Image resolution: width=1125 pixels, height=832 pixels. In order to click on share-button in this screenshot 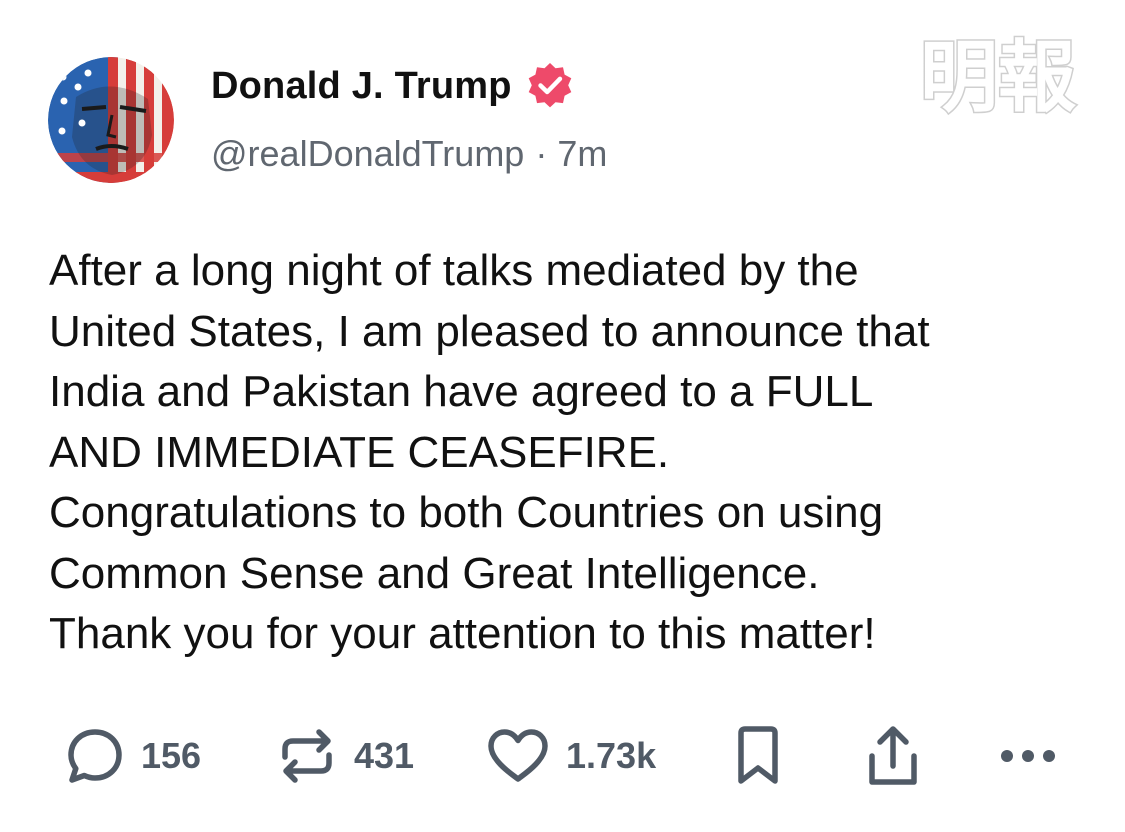, I will do `click(893, 756)`.